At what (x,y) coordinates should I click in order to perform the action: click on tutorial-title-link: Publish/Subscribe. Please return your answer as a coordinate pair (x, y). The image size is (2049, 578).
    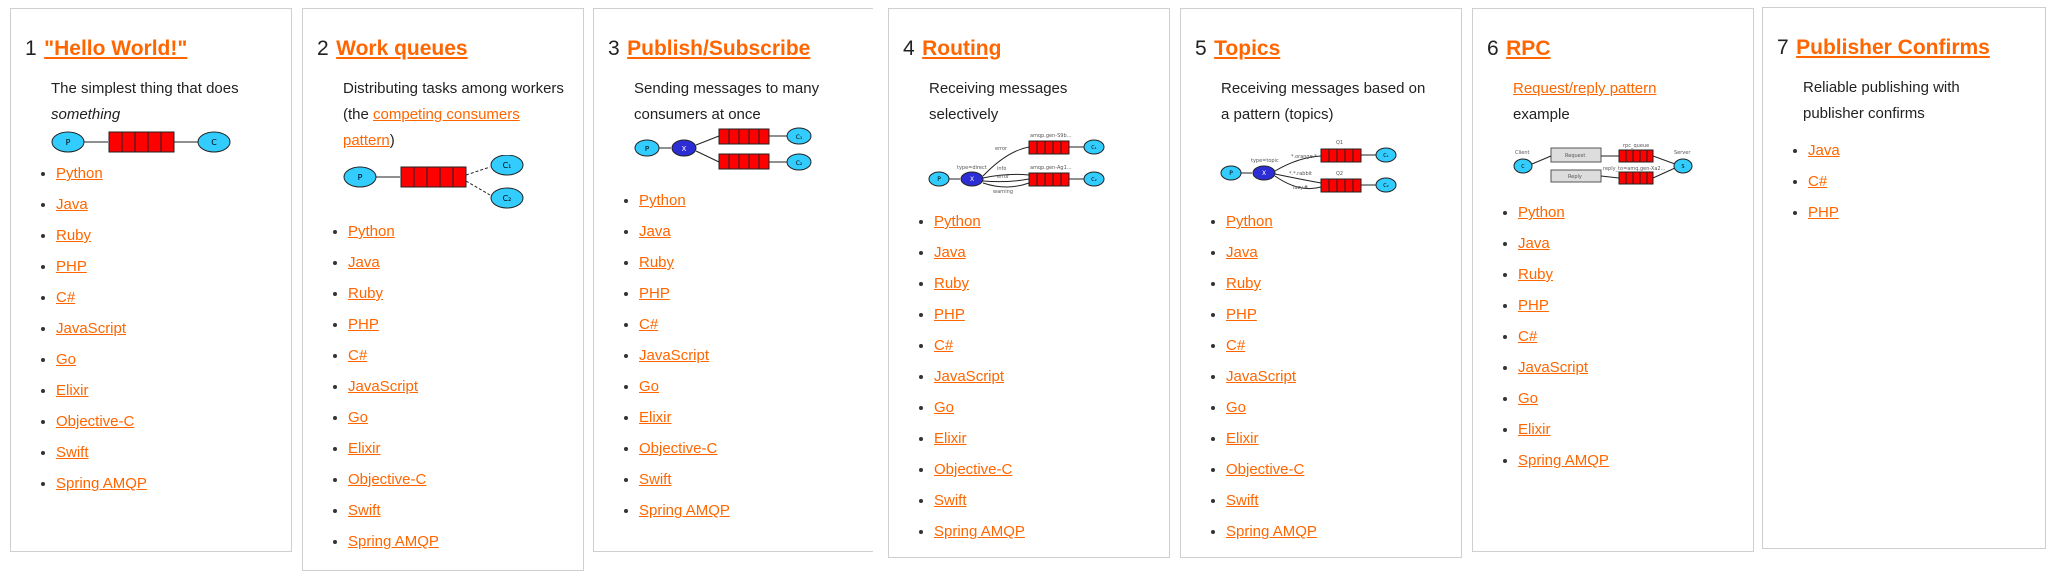
    Looking at the image, I should click on (718, 48).